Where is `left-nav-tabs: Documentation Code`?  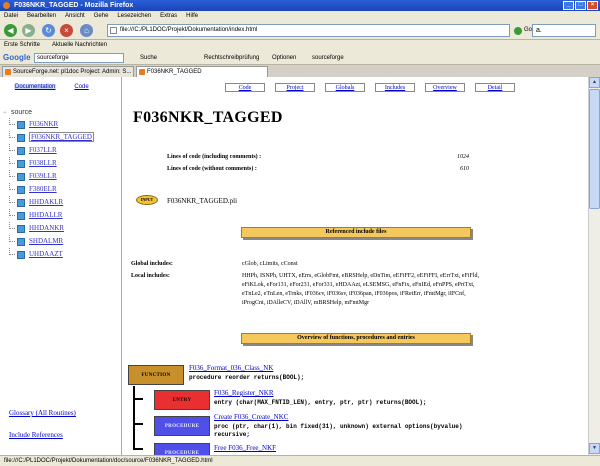
left-nav-tabs: Documentation Code is located at coordinates (51, 87).